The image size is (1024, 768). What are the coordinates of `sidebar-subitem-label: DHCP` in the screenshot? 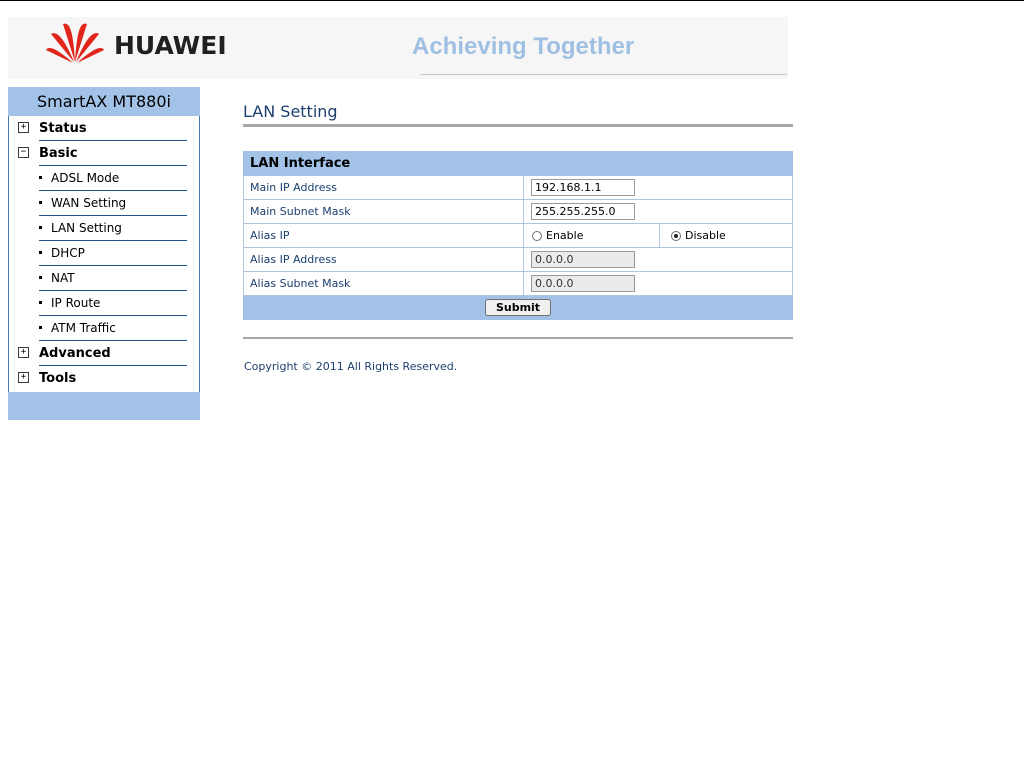 It's located at (68, 253).